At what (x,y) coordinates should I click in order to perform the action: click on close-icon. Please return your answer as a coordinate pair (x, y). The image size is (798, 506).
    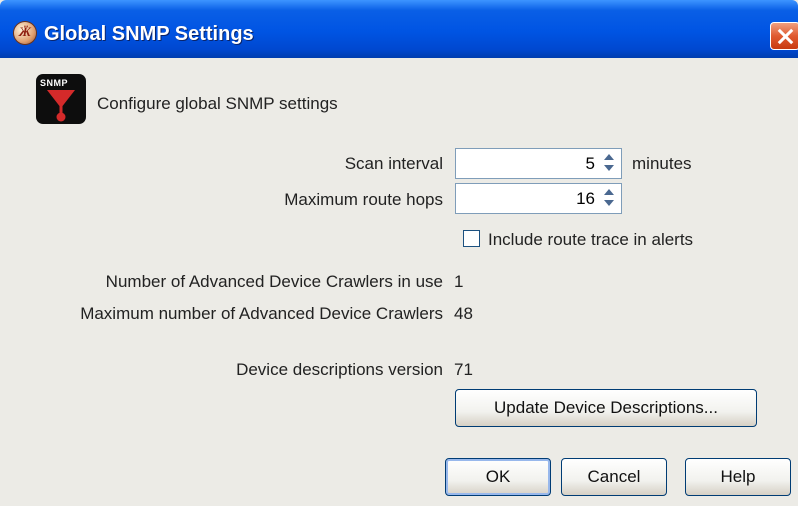
    Looking at the image, I should click on (784, 36).